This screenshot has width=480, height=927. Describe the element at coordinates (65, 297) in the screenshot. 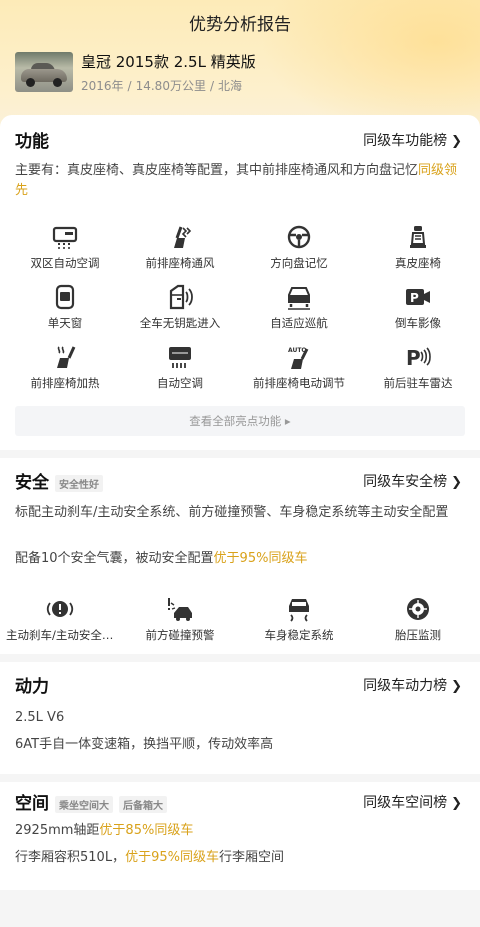

I see `sunroof-icon` at that location.